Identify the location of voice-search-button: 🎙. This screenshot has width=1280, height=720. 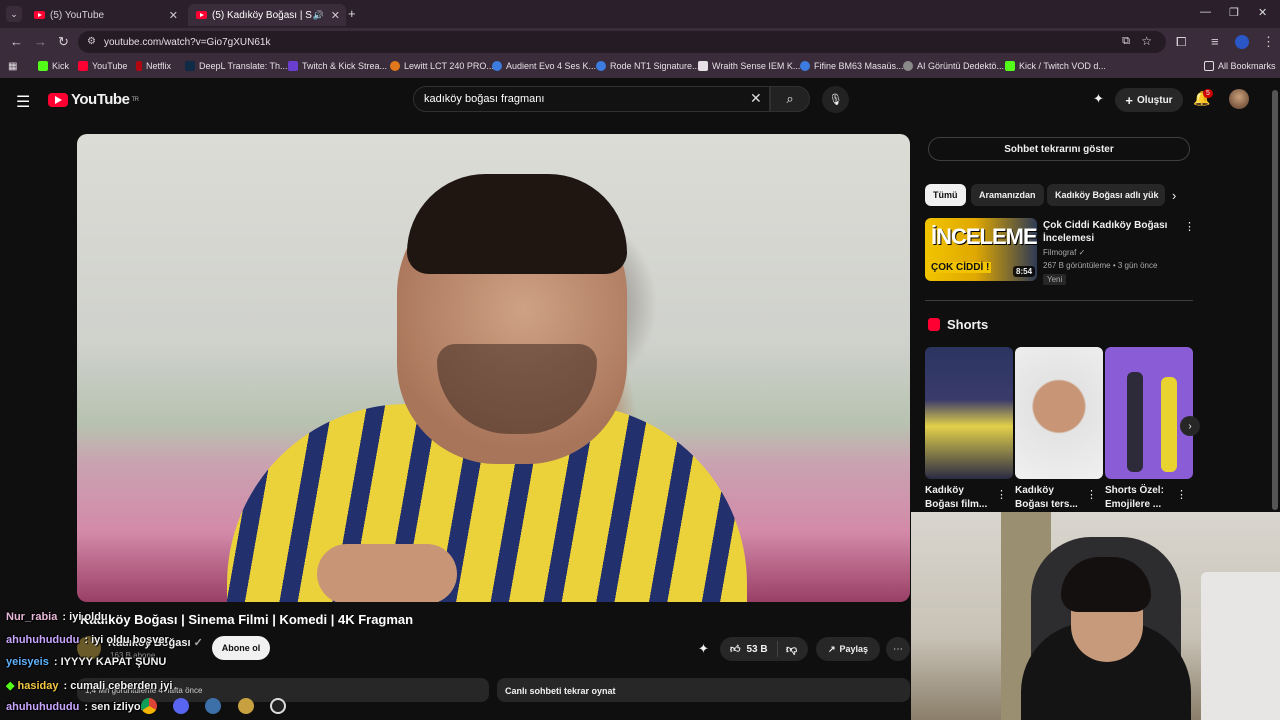
(835, 99).